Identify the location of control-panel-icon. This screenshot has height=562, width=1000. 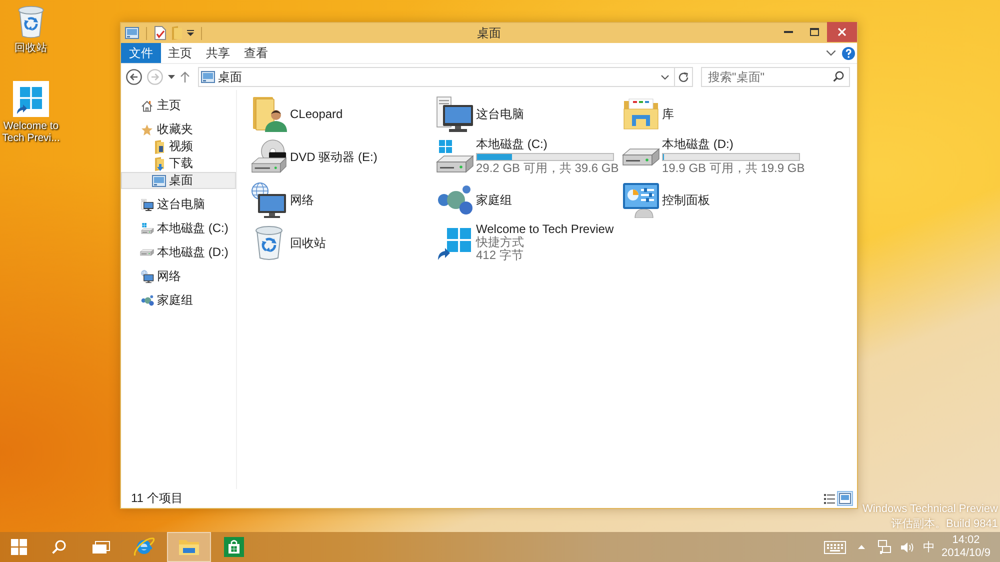
(641, 200).